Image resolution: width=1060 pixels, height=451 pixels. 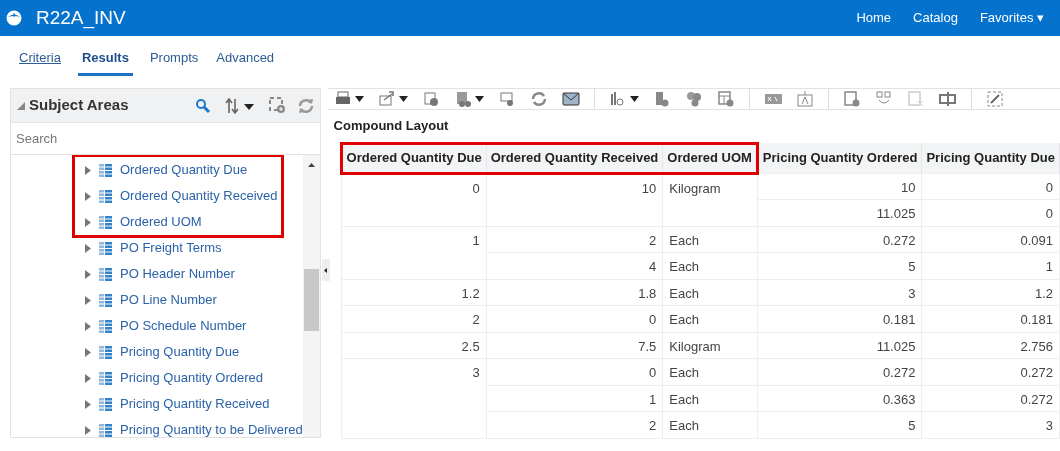 What do you see at coordinates (710, 199) in the screenshot?
I see `table-cell: Kilogram` at bounding box center [710, 199].